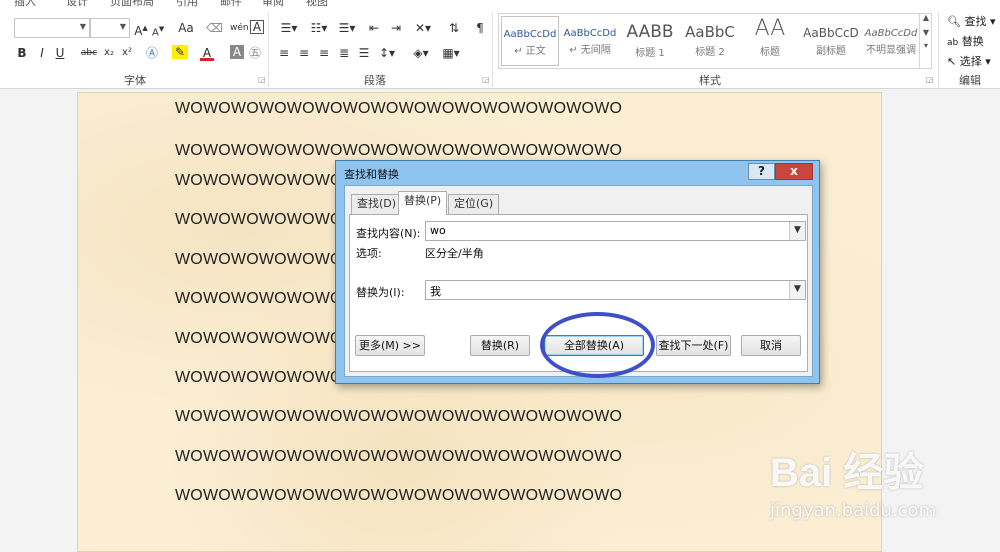  What do you see at coordinates (42, 53) in the screenshot?
I see `italic-button: I` at bounding box center [42, 53].